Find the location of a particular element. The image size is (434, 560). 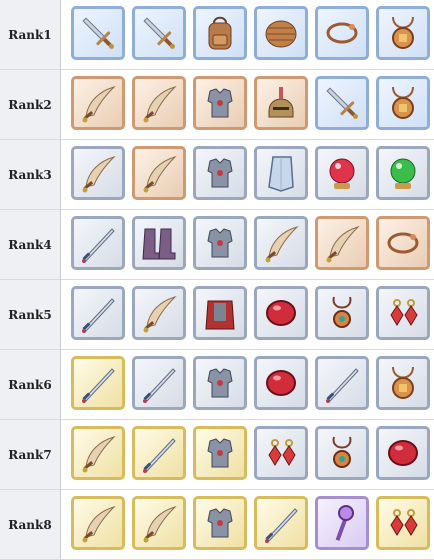

shield-icon is located at coordinates (281, 34).